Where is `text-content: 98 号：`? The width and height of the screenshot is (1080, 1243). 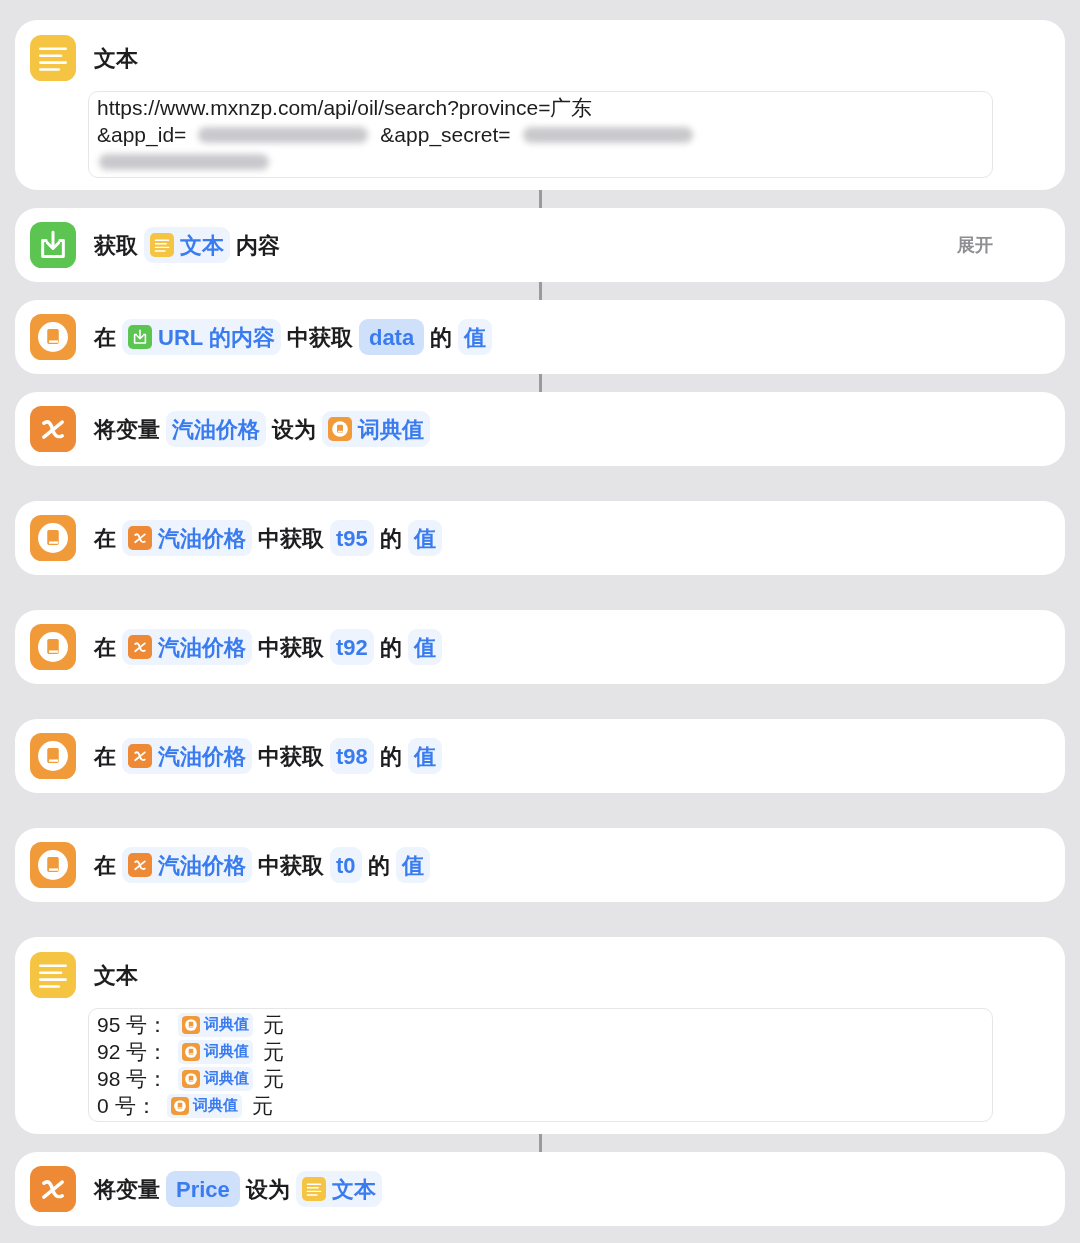 text-content: 98 号： is located at coordinates (133, 1078).